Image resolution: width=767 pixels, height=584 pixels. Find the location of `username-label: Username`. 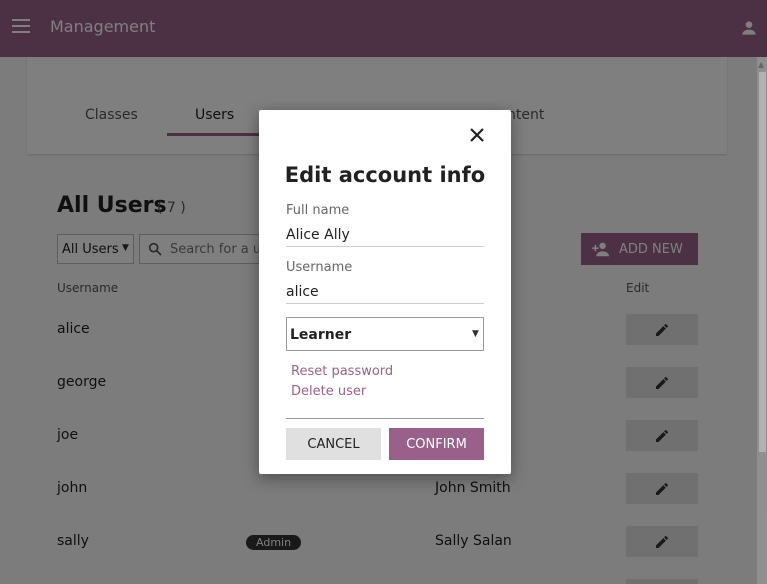

username-label: Username is located at coordinates (319, 267).